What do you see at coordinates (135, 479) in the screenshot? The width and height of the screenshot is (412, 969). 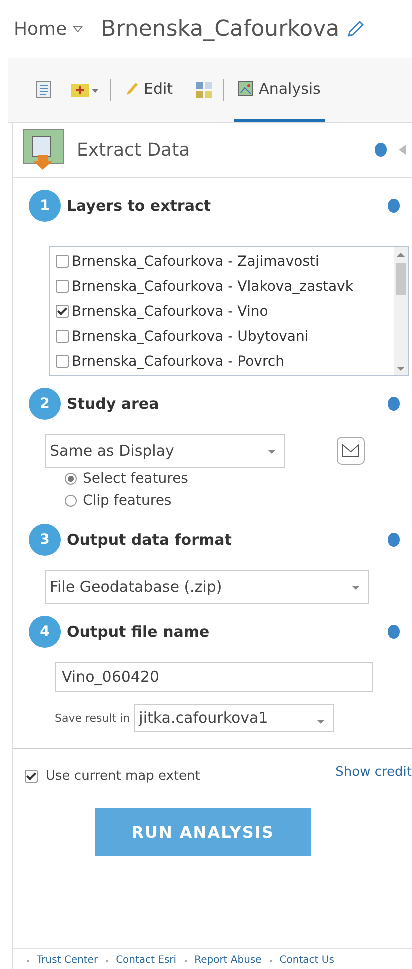 I see `radio-label: Select features` at bounding box center [135, 479].